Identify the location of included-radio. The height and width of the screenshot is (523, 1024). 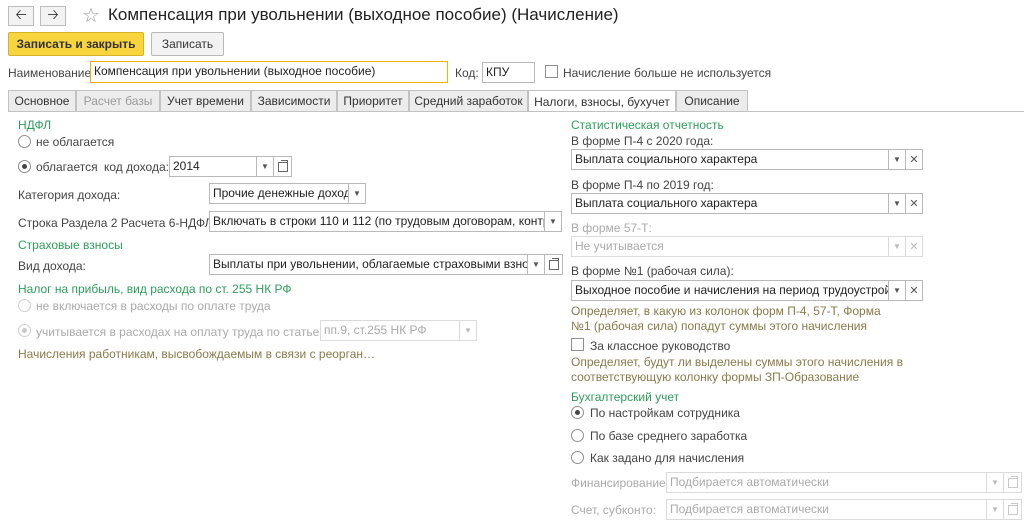
(24, 330).